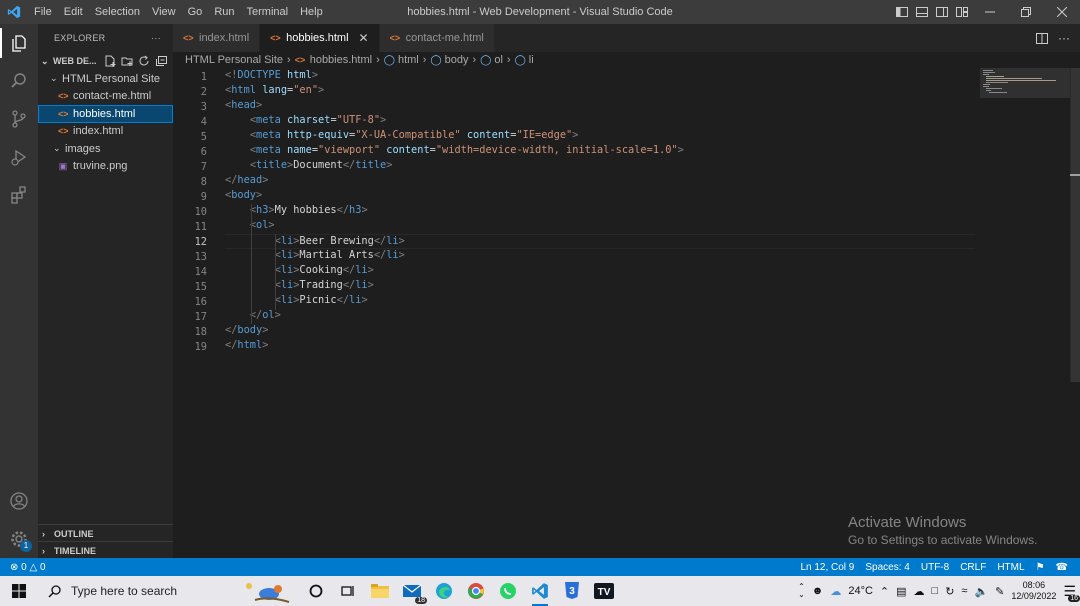  I want to click on mail-icon: 18, so click(412, 591).